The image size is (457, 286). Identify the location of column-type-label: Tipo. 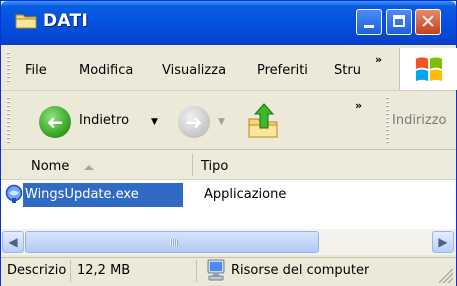
(214, 166).